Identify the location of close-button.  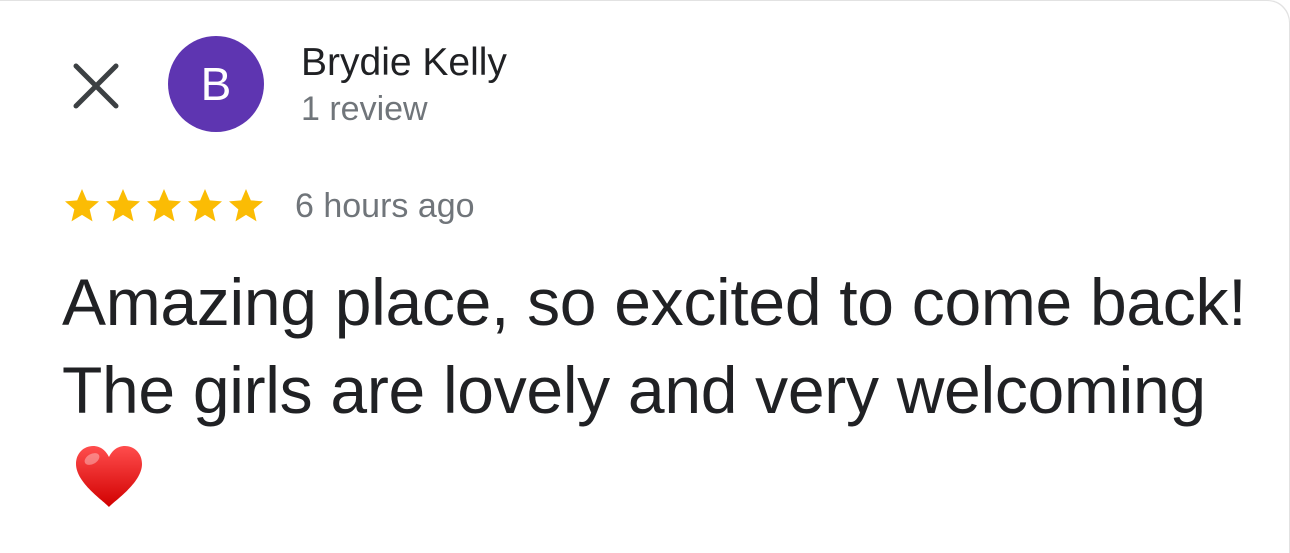
(96, 86).